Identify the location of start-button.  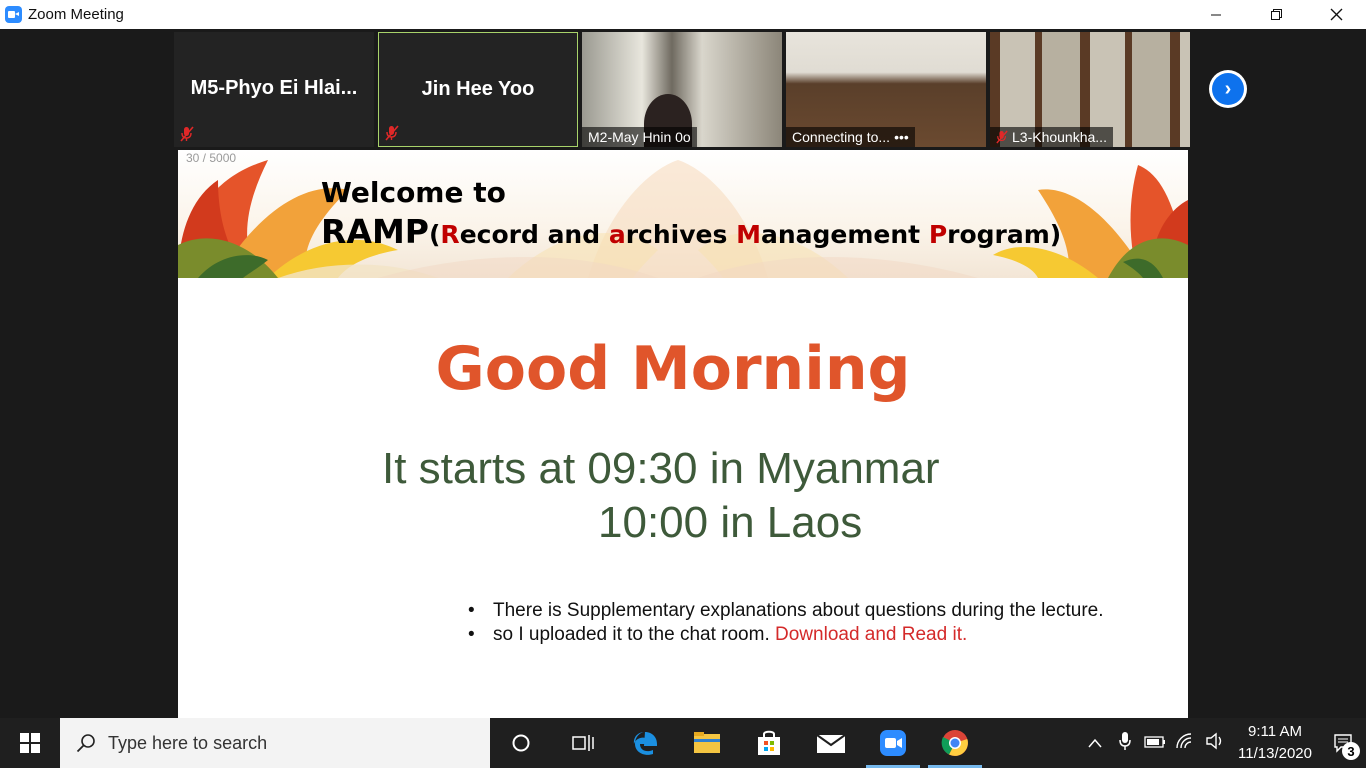
(30, 743).